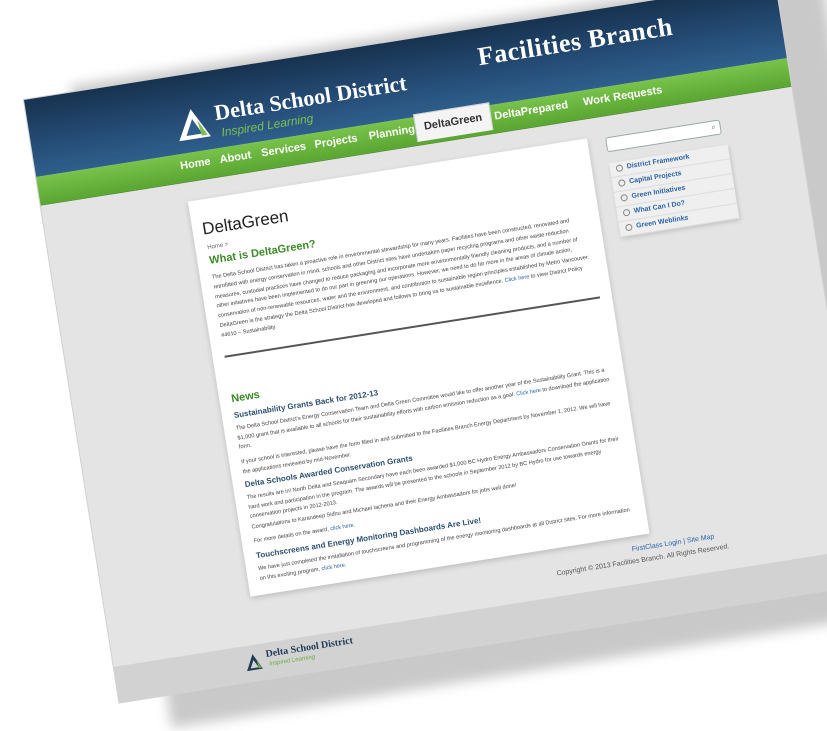 Image resolution: width=827 pixels, height=731 pixels. Describe the element at coordinates (253, 662) in the screenshot. I see `footer-logo-icon` at that location.